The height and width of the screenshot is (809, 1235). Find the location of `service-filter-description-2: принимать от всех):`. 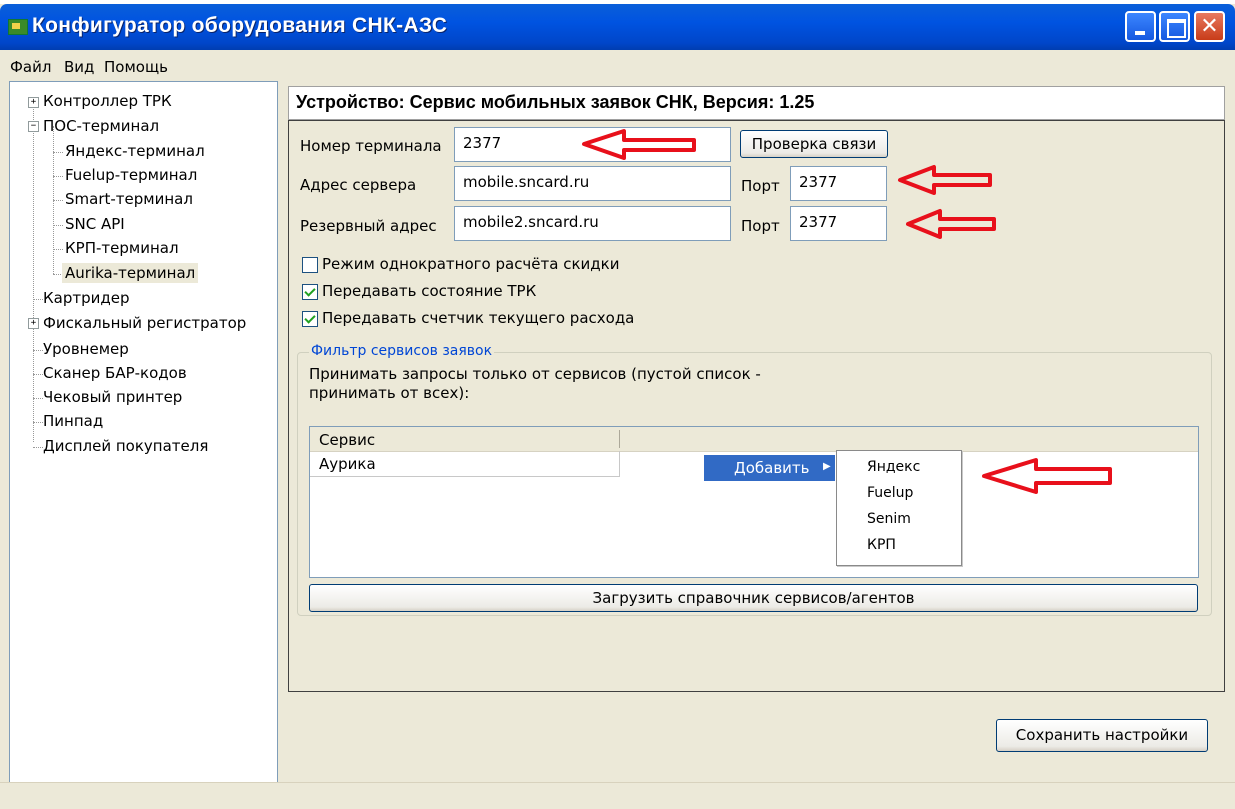

service-filter-description-2: принимать от всех): is located at coordinates (389, 393).